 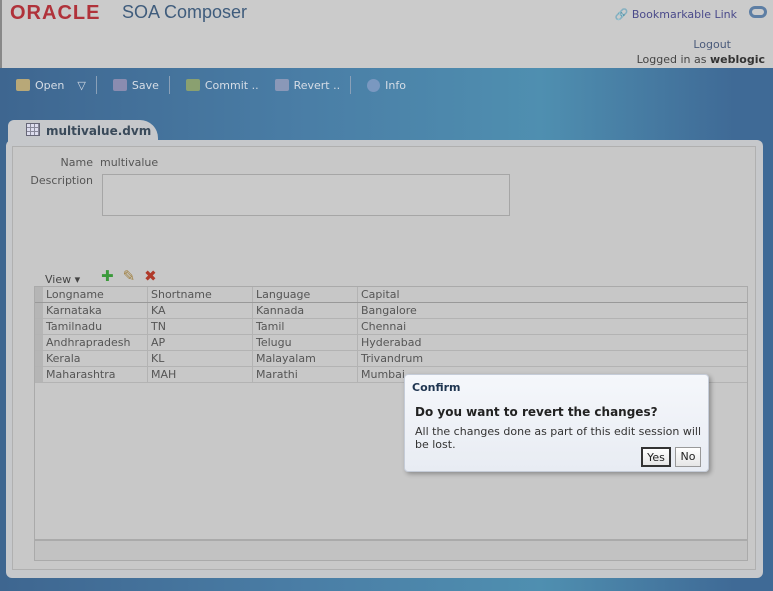 I want to click on table-actions: ✚ ✎ ✖, so click(x=129, y=276).